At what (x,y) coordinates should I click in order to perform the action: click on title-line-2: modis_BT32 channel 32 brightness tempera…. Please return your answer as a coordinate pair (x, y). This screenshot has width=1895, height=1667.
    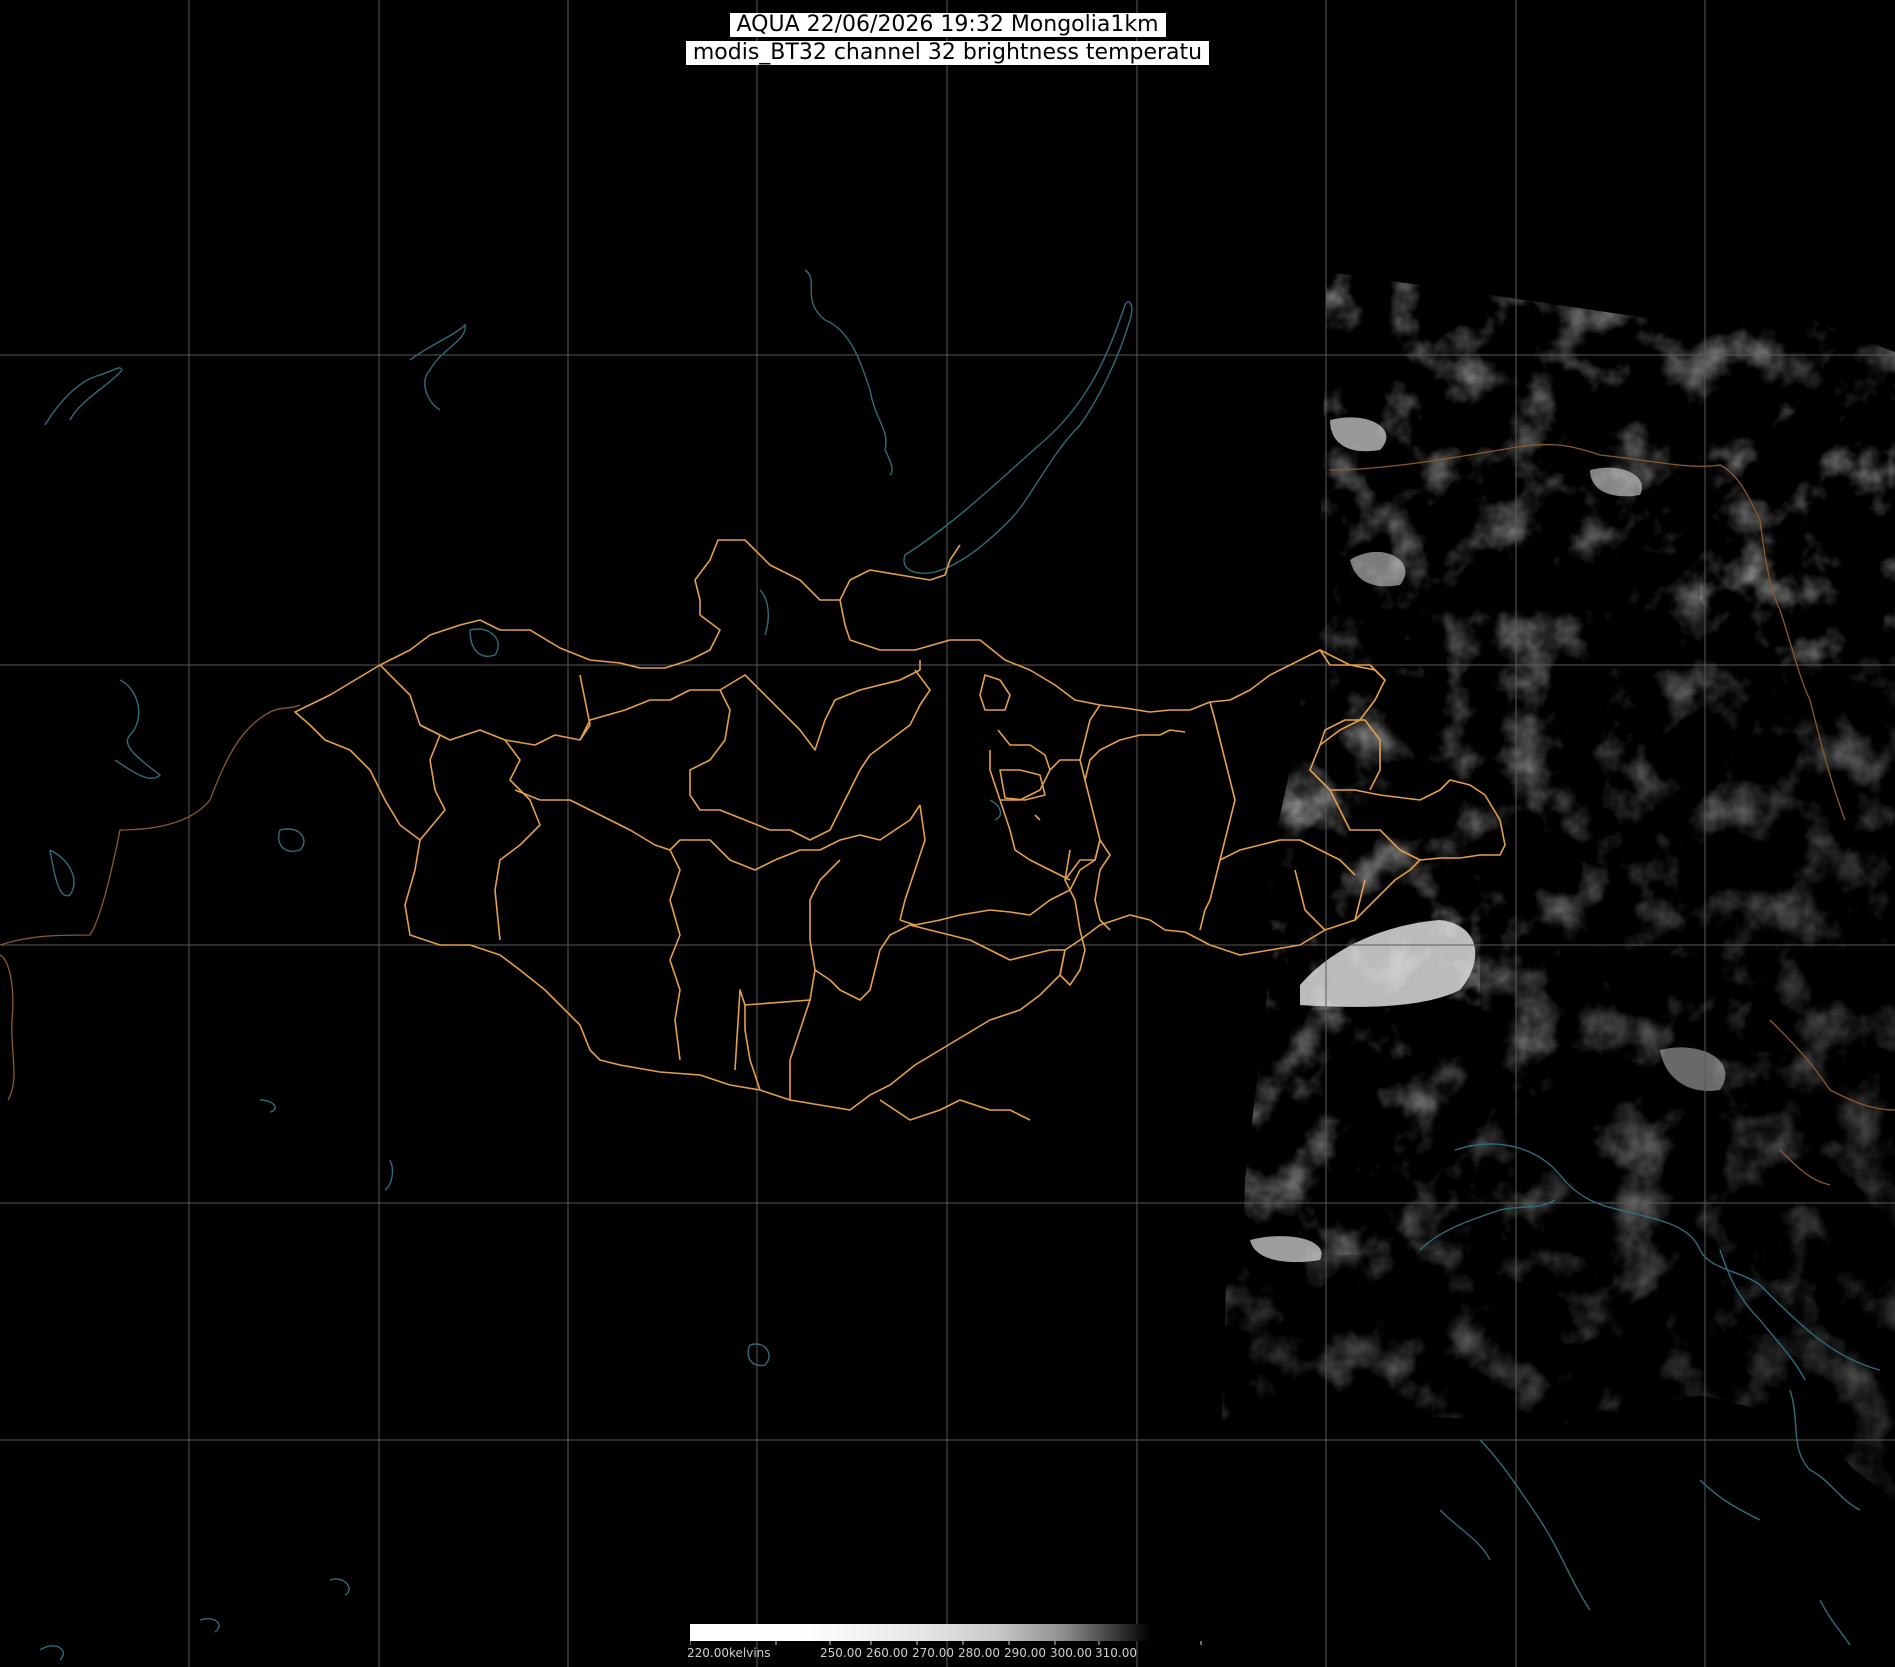
    Looking at the image, I should click on (947, 53).